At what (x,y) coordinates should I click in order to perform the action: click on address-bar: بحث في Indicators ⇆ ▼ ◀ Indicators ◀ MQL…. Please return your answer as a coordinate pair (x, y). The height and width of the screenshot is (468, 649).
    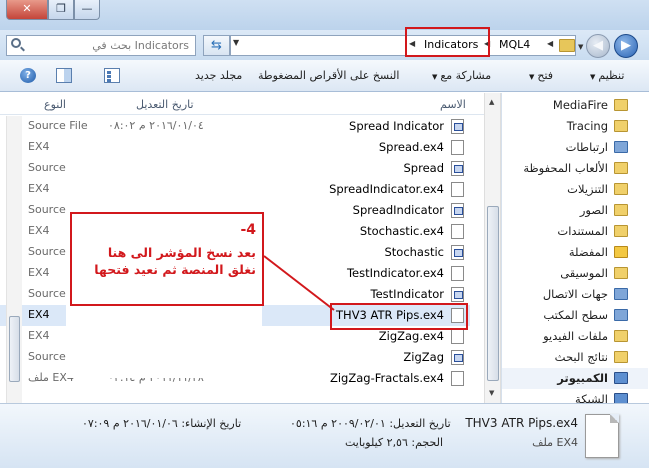
    Looking at the image, I should click on (324, 43).